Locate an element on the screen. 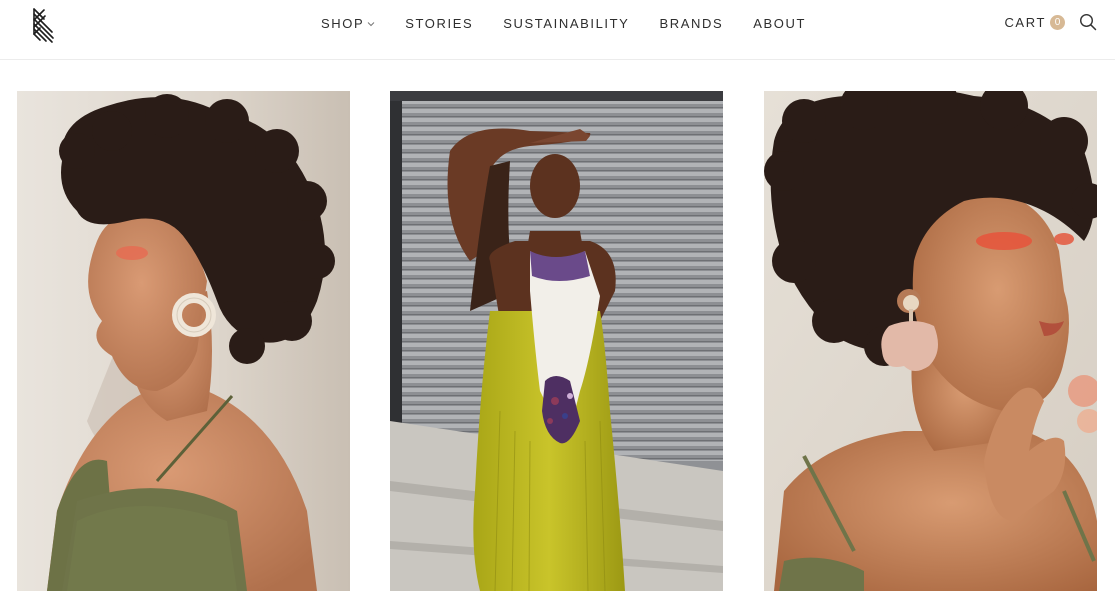  cart-label: CART is located at coordinates (1025, 22).